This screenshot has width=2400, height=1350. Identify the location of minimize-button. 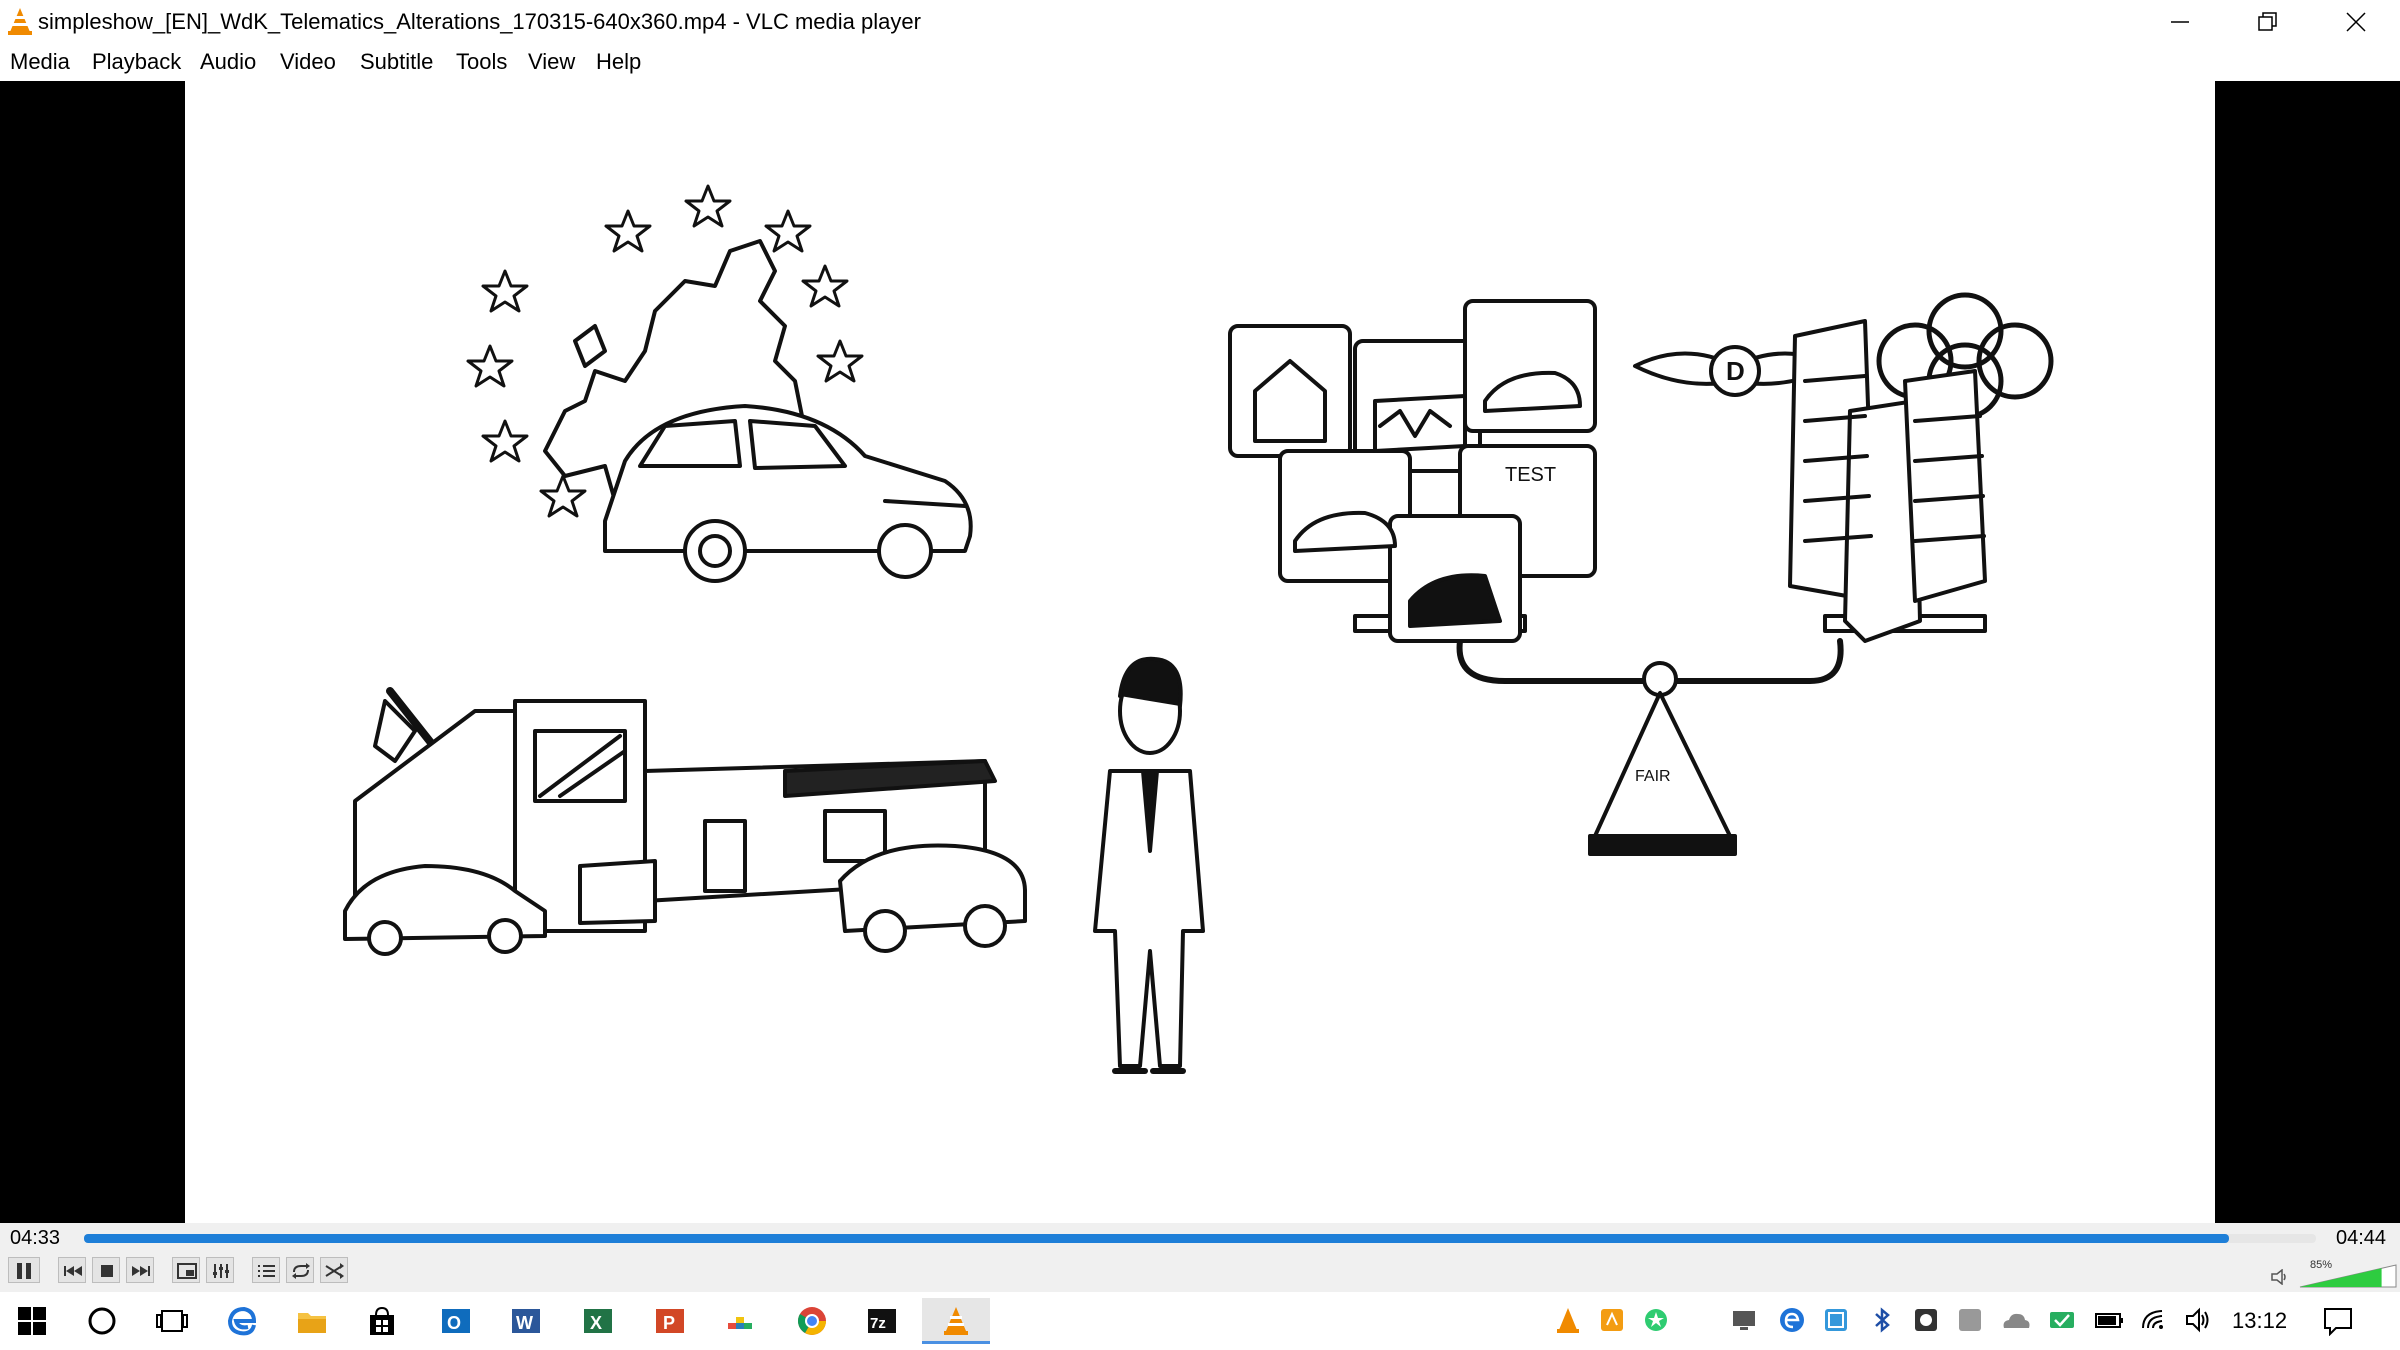
(2180, 21).